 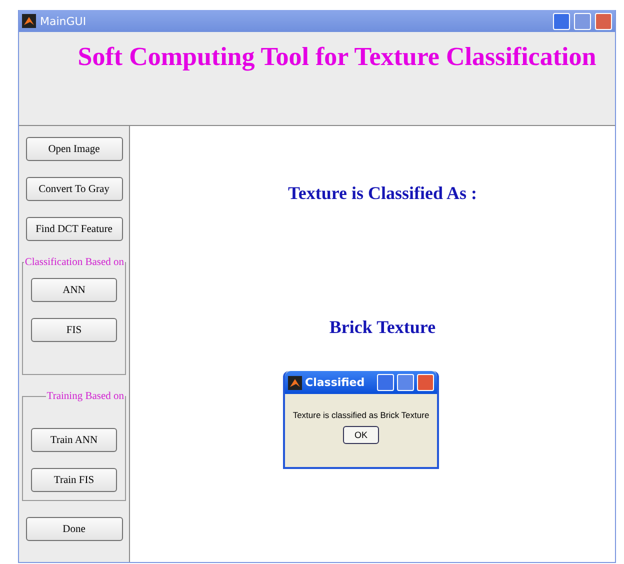 I want to click on ok-button: OK, so click(x=361, y=435).